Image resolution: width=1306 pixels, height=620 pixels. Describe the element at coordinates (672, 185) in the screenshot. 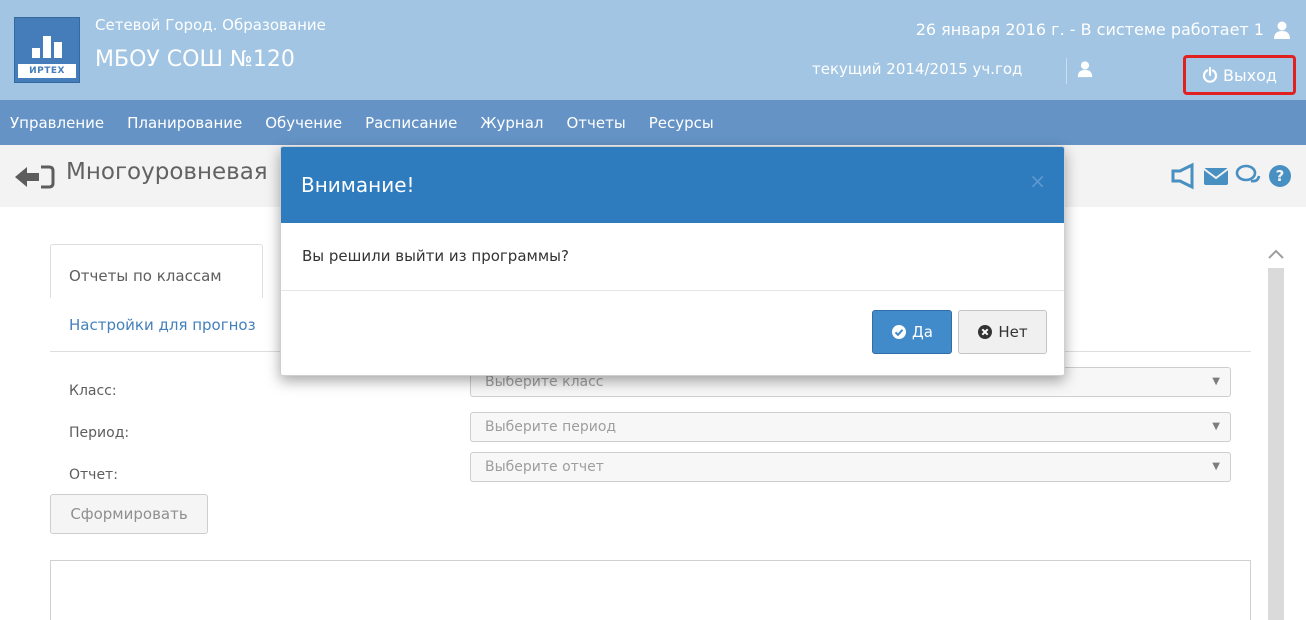

I see `dialog-header: Внимание! ×` at that location.